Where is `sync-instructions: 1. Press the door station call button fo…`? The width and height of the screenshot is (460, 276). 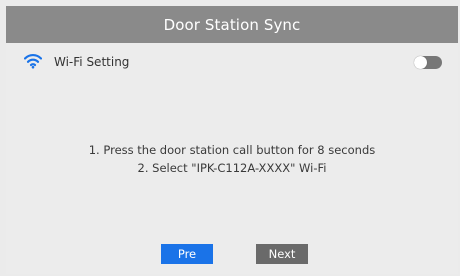 sync-instructions: 1. Press the door station call button fo… is located at coordinates (232, 159).